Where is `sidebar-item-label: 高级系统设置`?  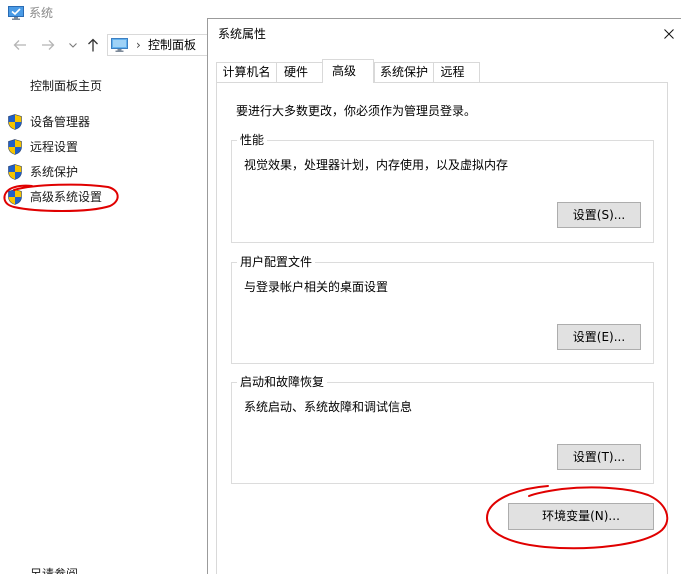 sidebar-item-label: 高级系统设置 is located at coordinates (66, 197).